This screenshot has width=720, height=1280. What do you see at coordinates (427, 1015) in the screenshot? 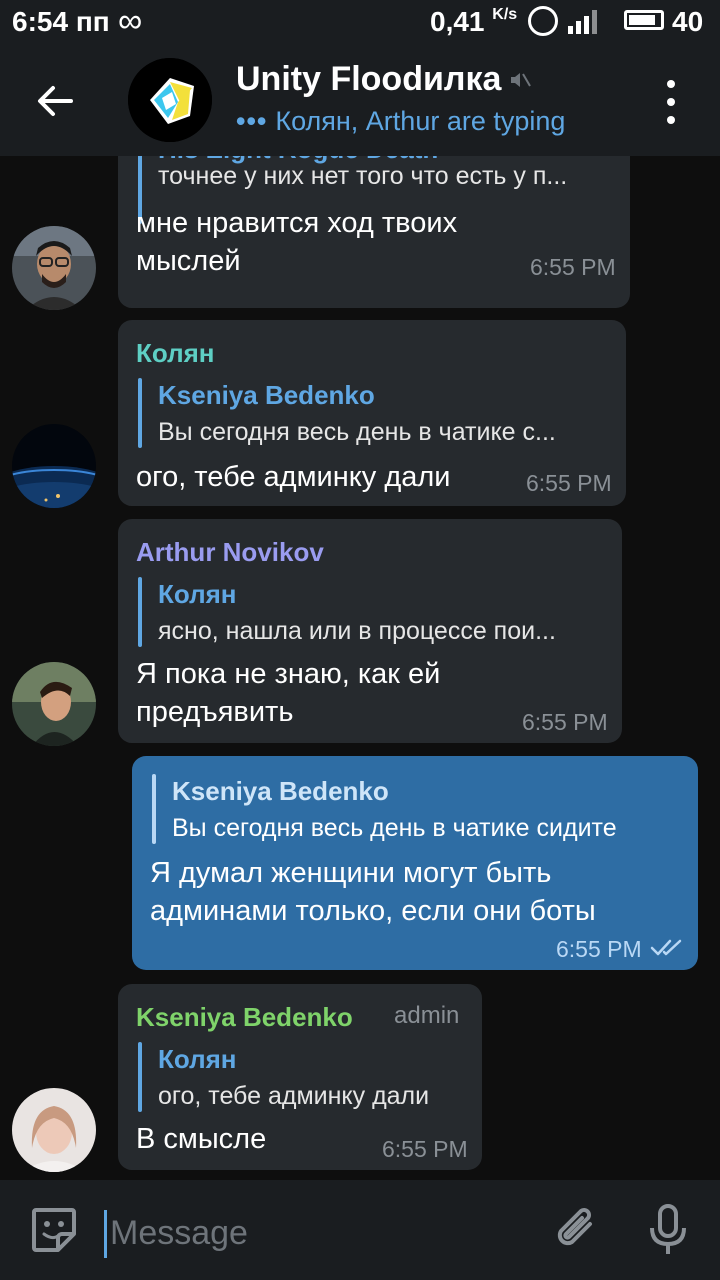
I see `admin-badge: admin` at bounding box center [427, 1015].